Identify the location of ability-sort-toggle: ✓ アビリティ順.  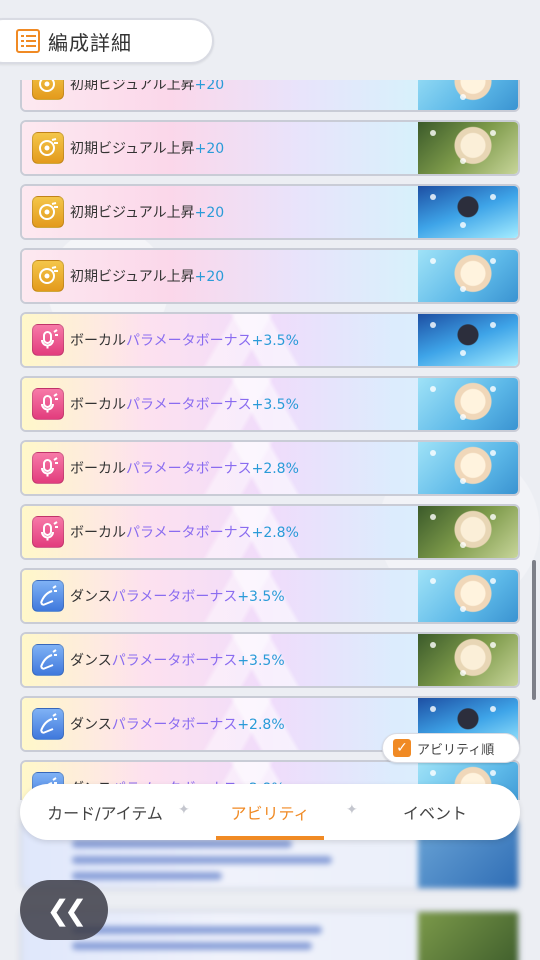
(451, 748).